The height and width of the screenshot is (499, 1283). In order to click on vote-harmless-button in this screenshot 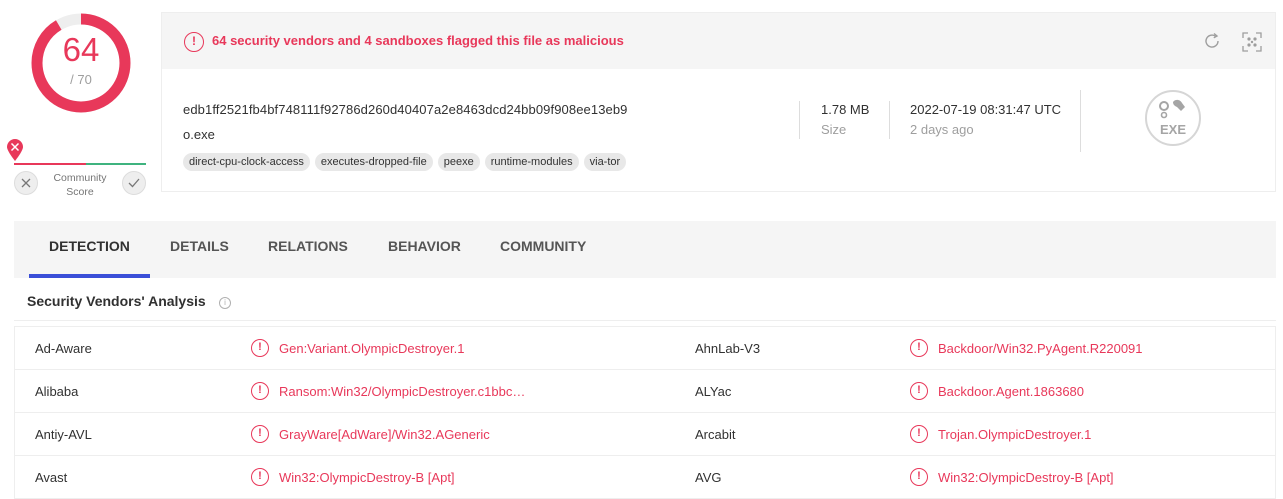, I will do `click(134, 183)`.